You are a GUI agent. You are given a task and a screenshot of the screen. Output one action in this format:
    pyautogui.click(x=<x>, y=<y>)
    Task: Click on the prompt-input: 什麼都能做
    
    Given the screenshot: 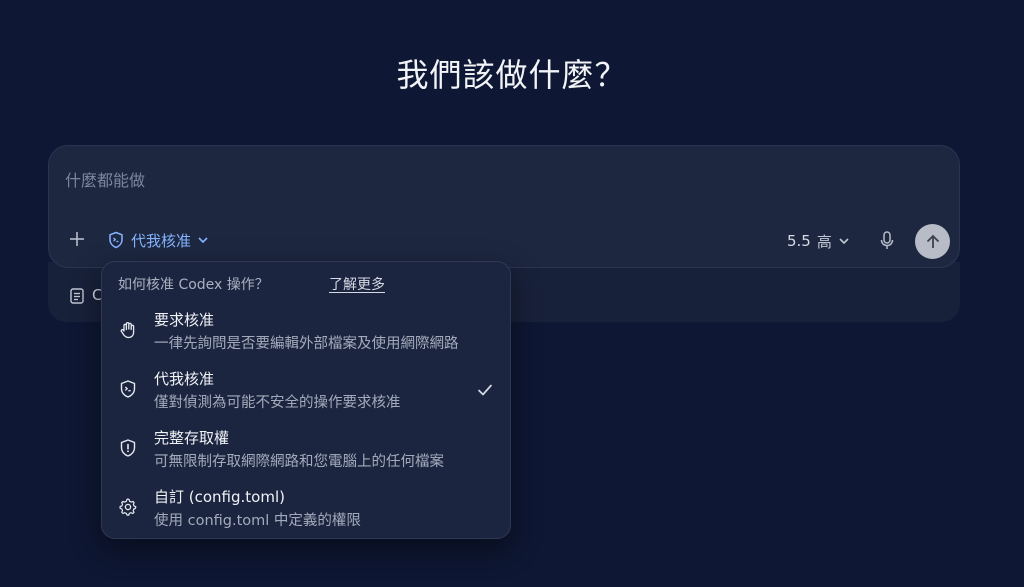 What is the action you would take?
    pyautogui.click(x=105, y=179)
    